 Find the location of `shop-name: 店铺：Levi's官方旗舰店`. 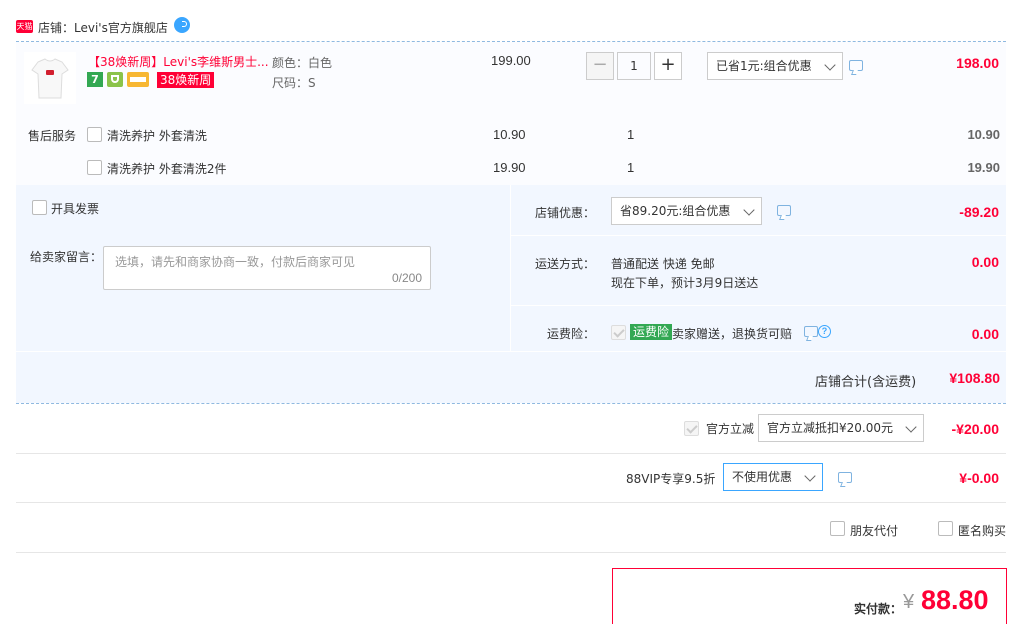

shop-name: 店铺：Levi's官方旗舰店 is located at coordinates (103, 27).